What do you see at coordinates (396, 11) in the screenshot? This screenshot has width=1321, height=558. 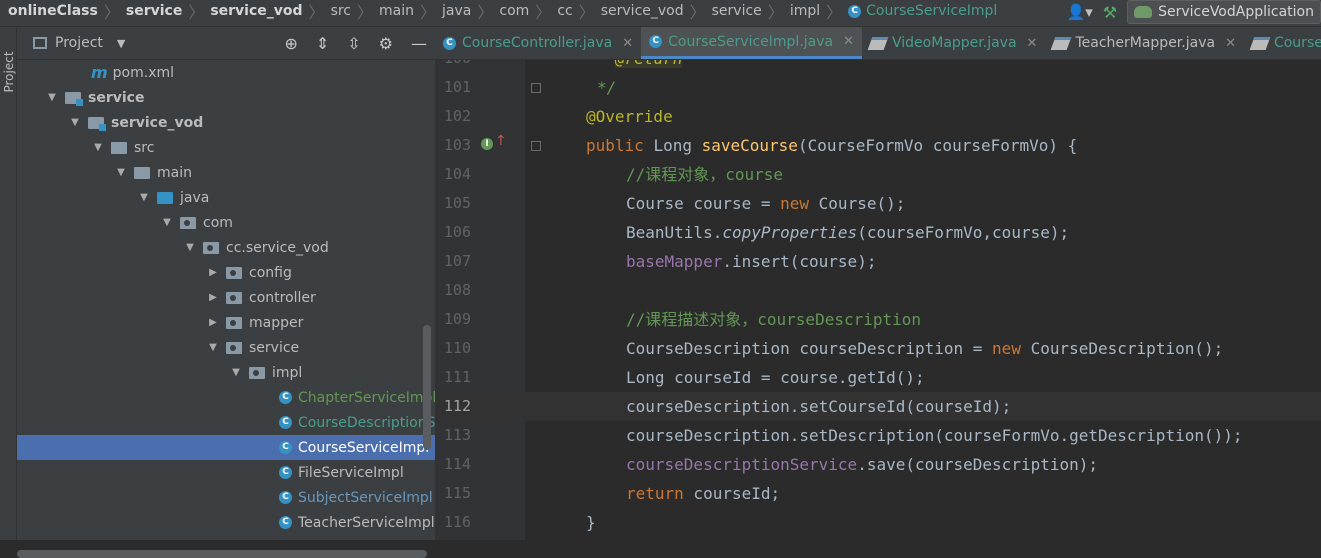 I see `breadcrumb-item: main` at bounding box center [396, 11].